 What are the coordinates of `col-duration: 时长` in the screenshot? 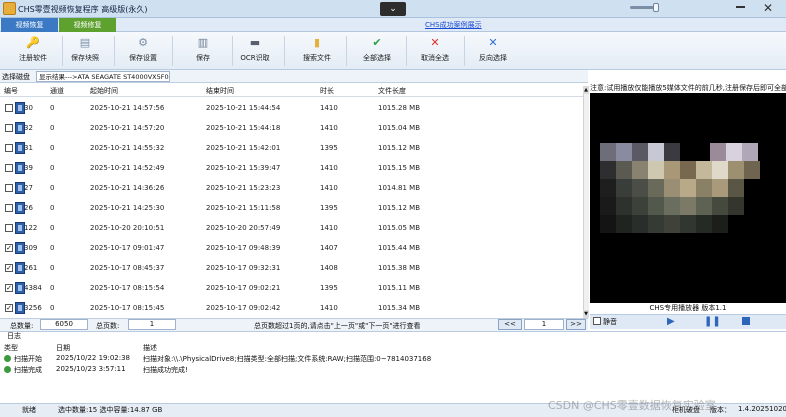 It's located at (327, 91).